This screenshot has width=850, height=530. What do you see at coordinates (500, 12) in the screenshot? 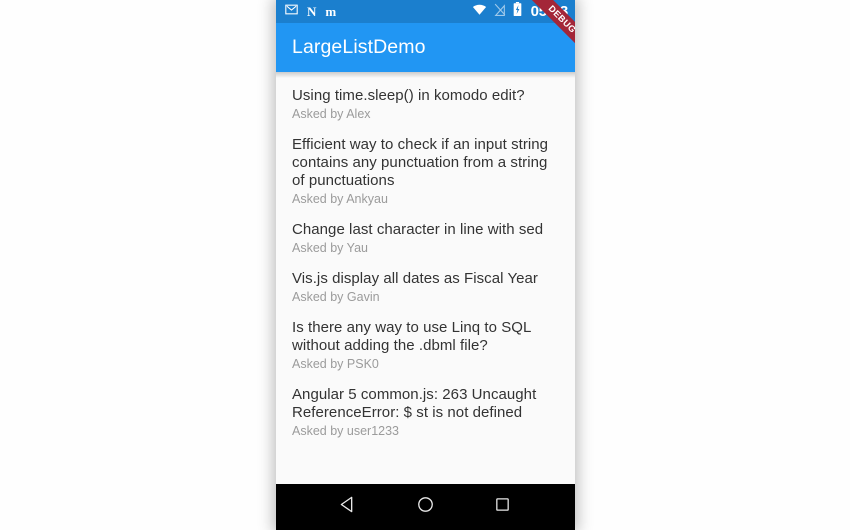
I see `no-sim-icon` at bounding box center [500, 12].